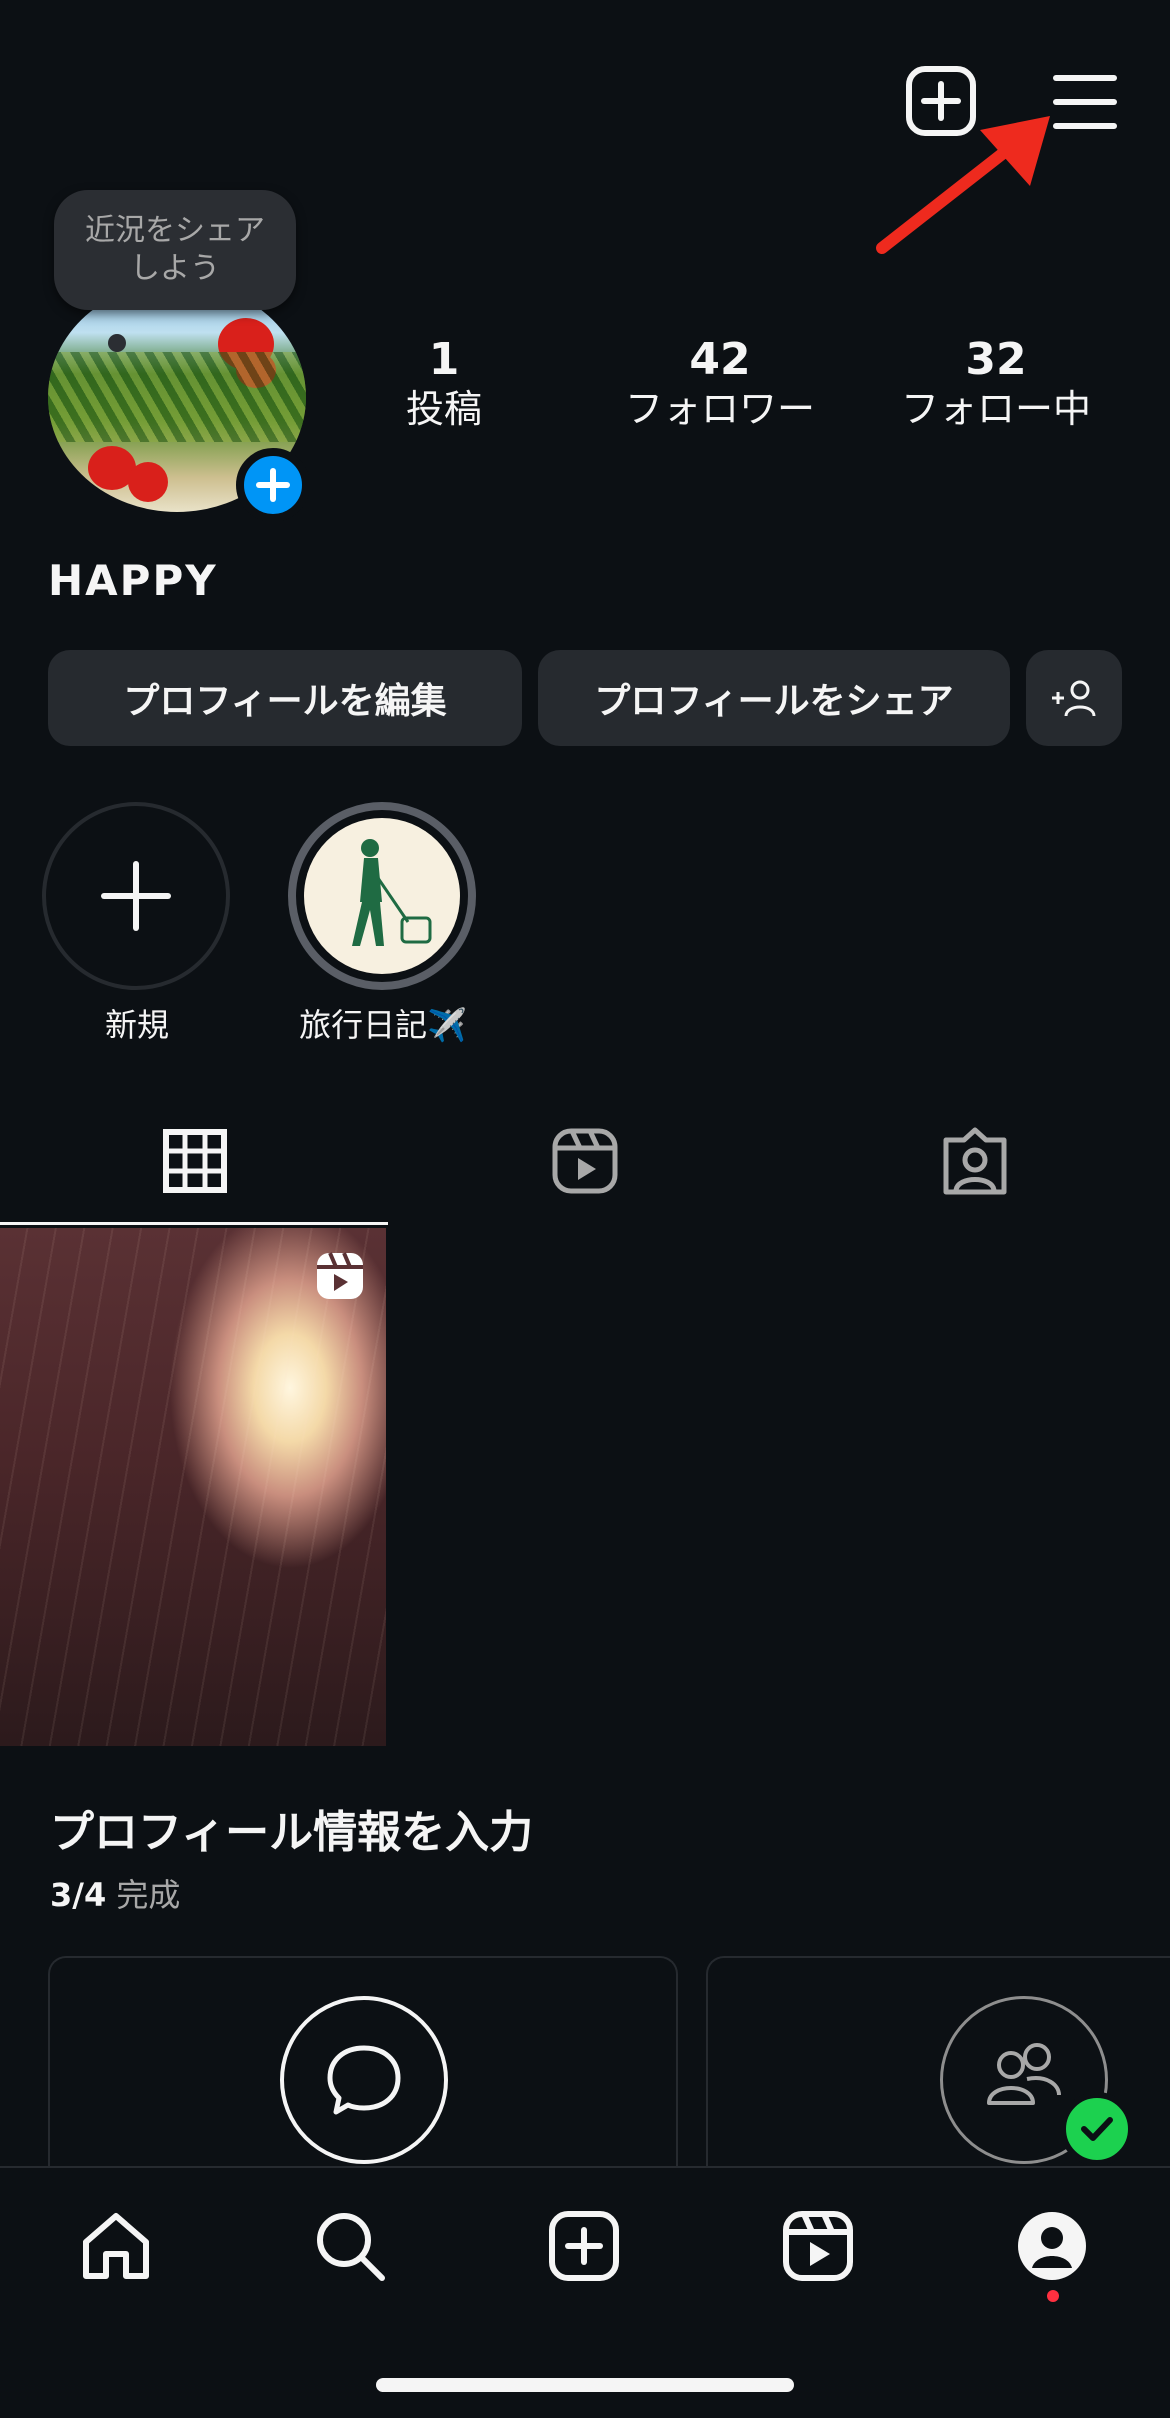  I want to click on stat-following-value: 32, so click(996, 359).